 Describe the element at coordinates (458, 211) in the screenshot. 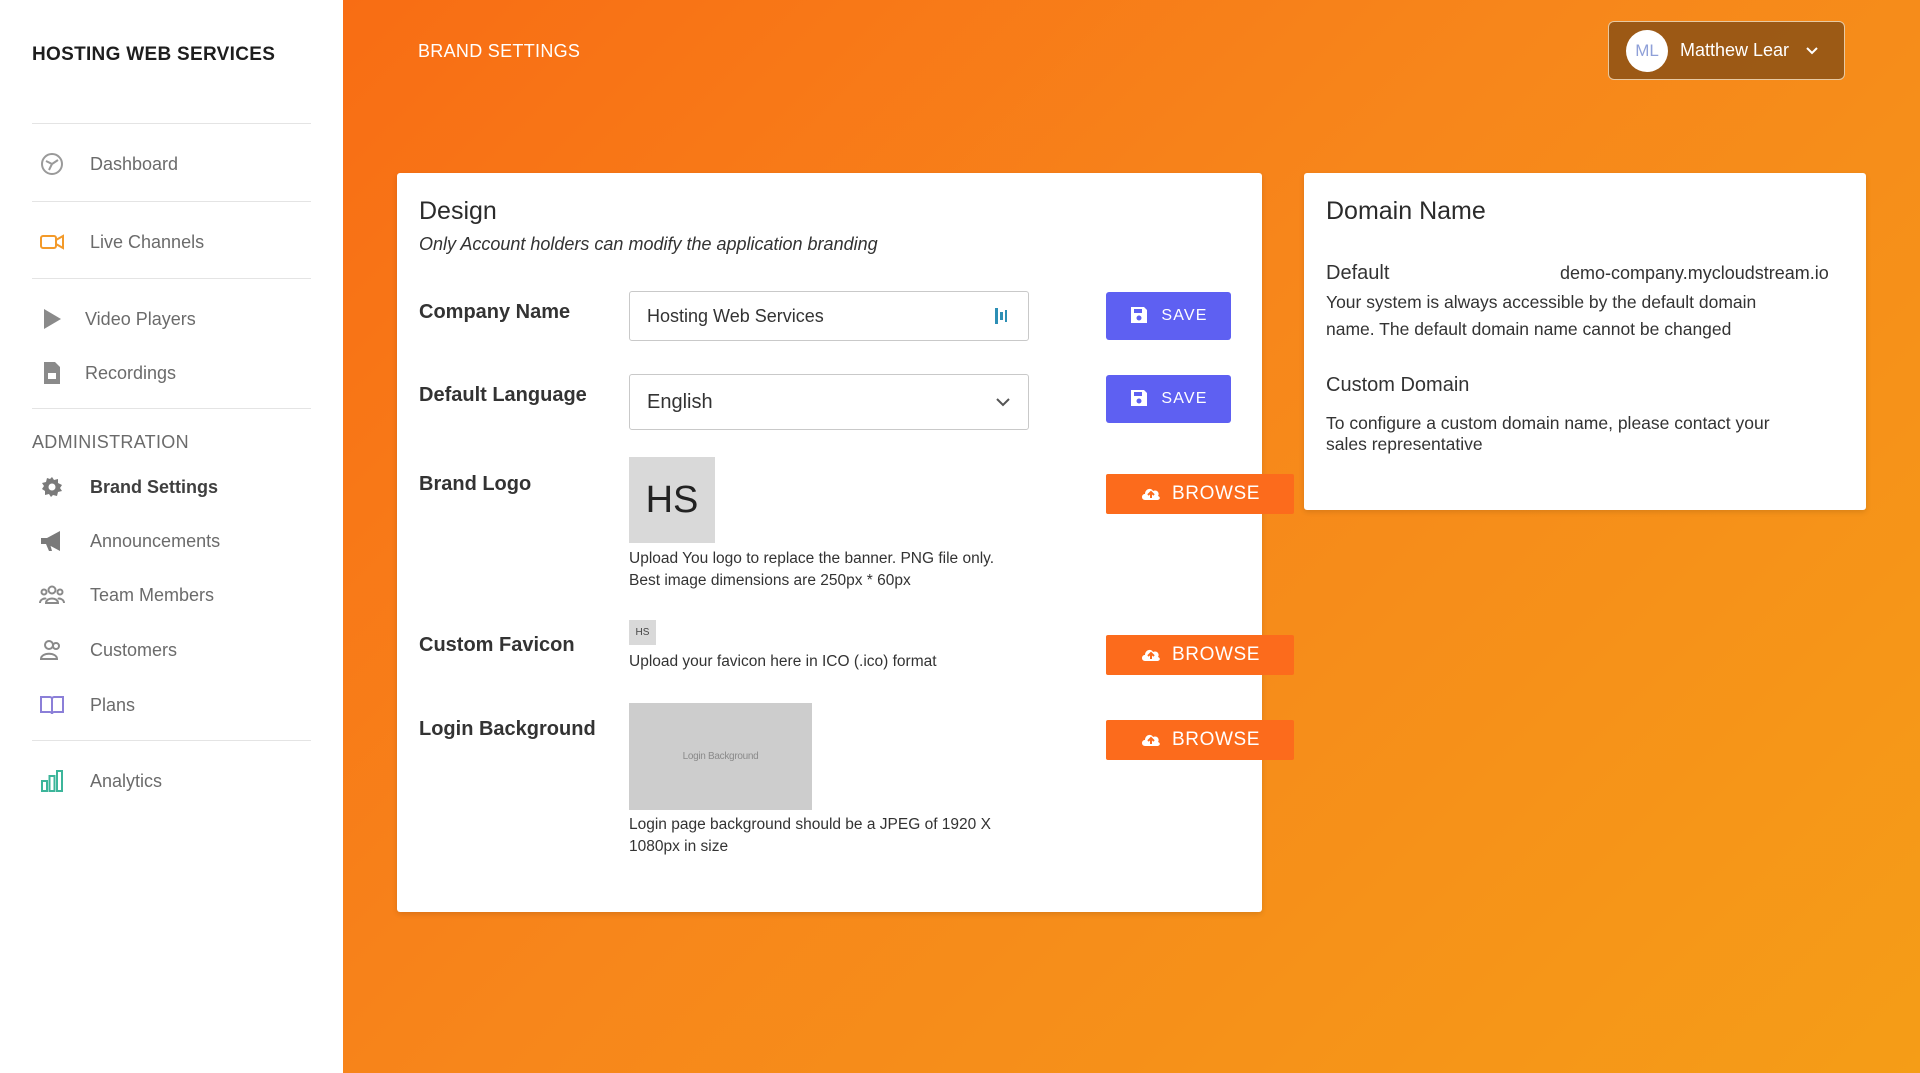

I see `design-title: Design` at that location.